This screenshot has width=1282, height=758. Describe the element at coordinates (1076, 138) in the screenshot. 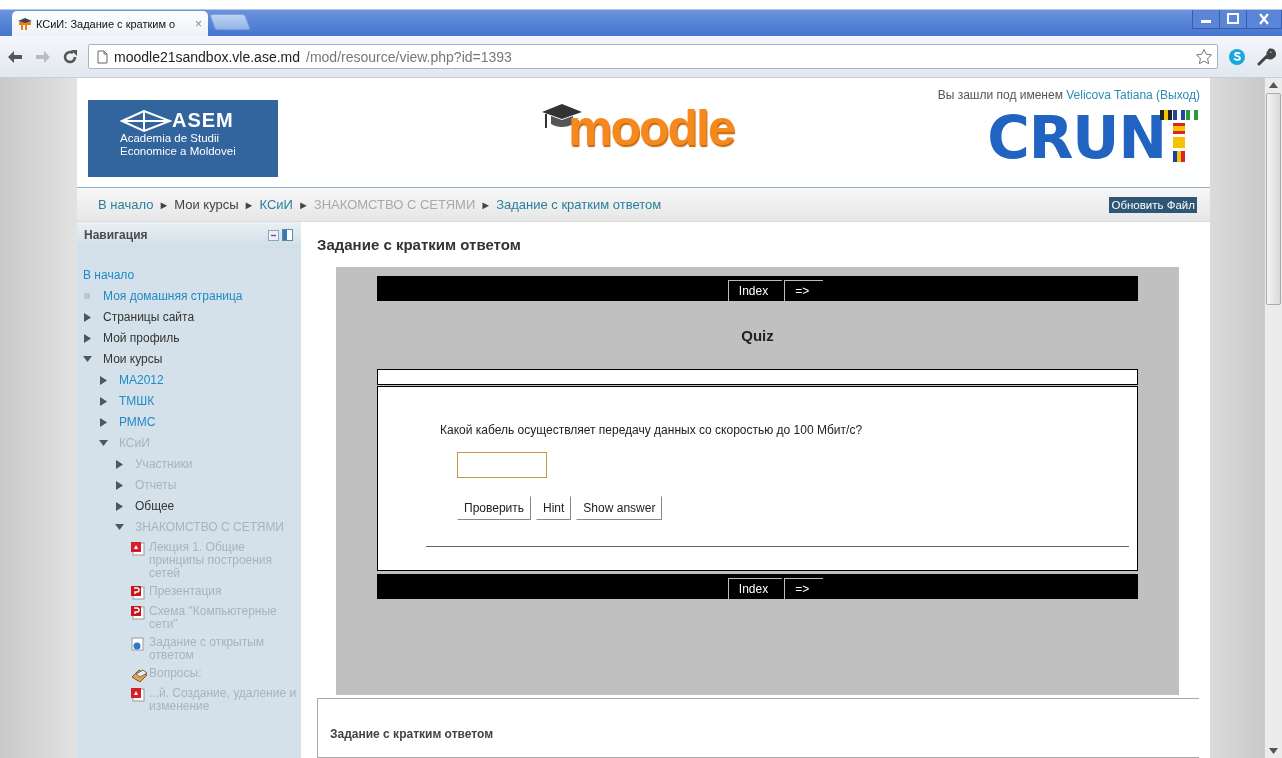

I see `crun-logo: CRUN` at that location.